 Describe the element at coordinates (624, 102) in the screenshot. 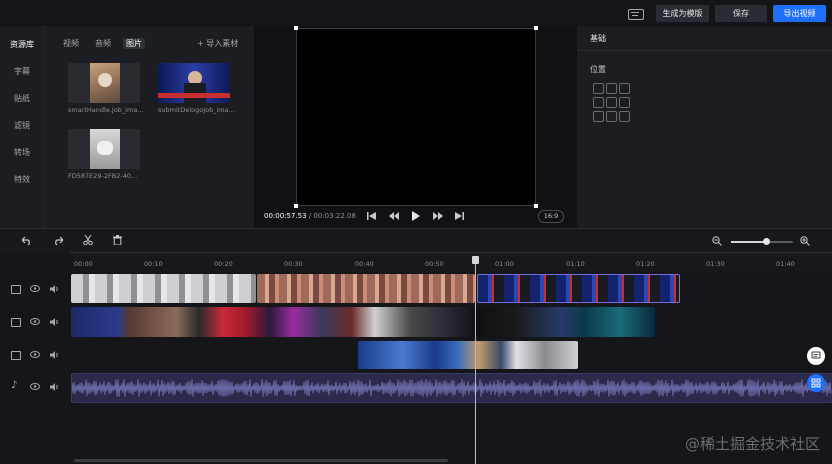

I see `position-middle-right` at that location.